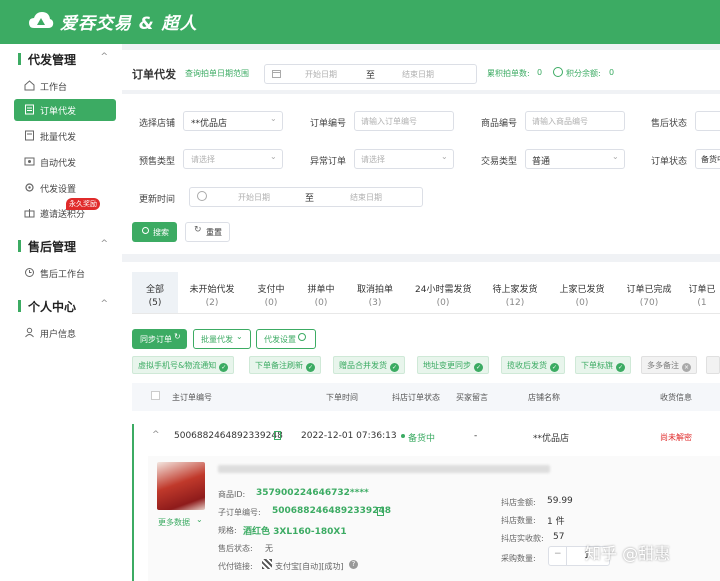 The height and width of the screenshot is (581, 720). I want to click on chip-pdd-note: 多多备注 ×, so click(669, 365).